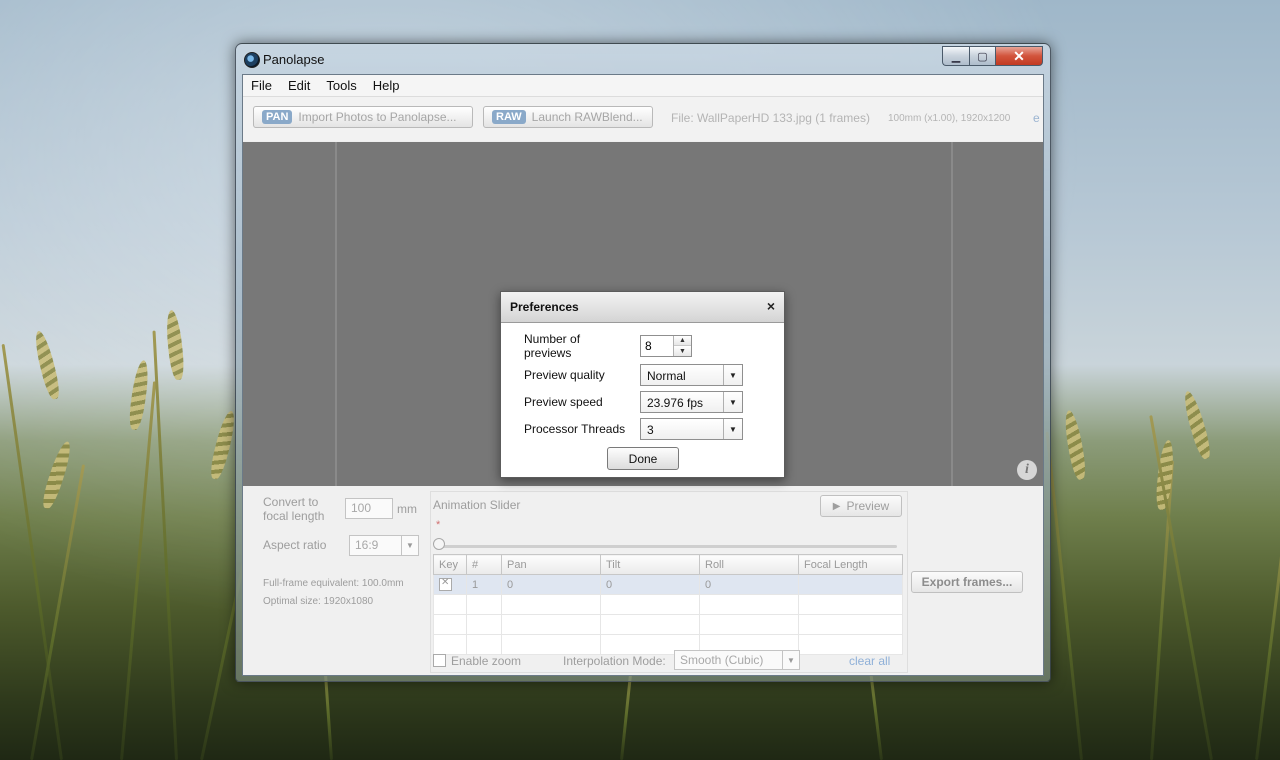  What do you see at coordinates (850, 564) in the screenshot?
I see `col-focal-length: Focal Length` at bounding box center [850, 564].